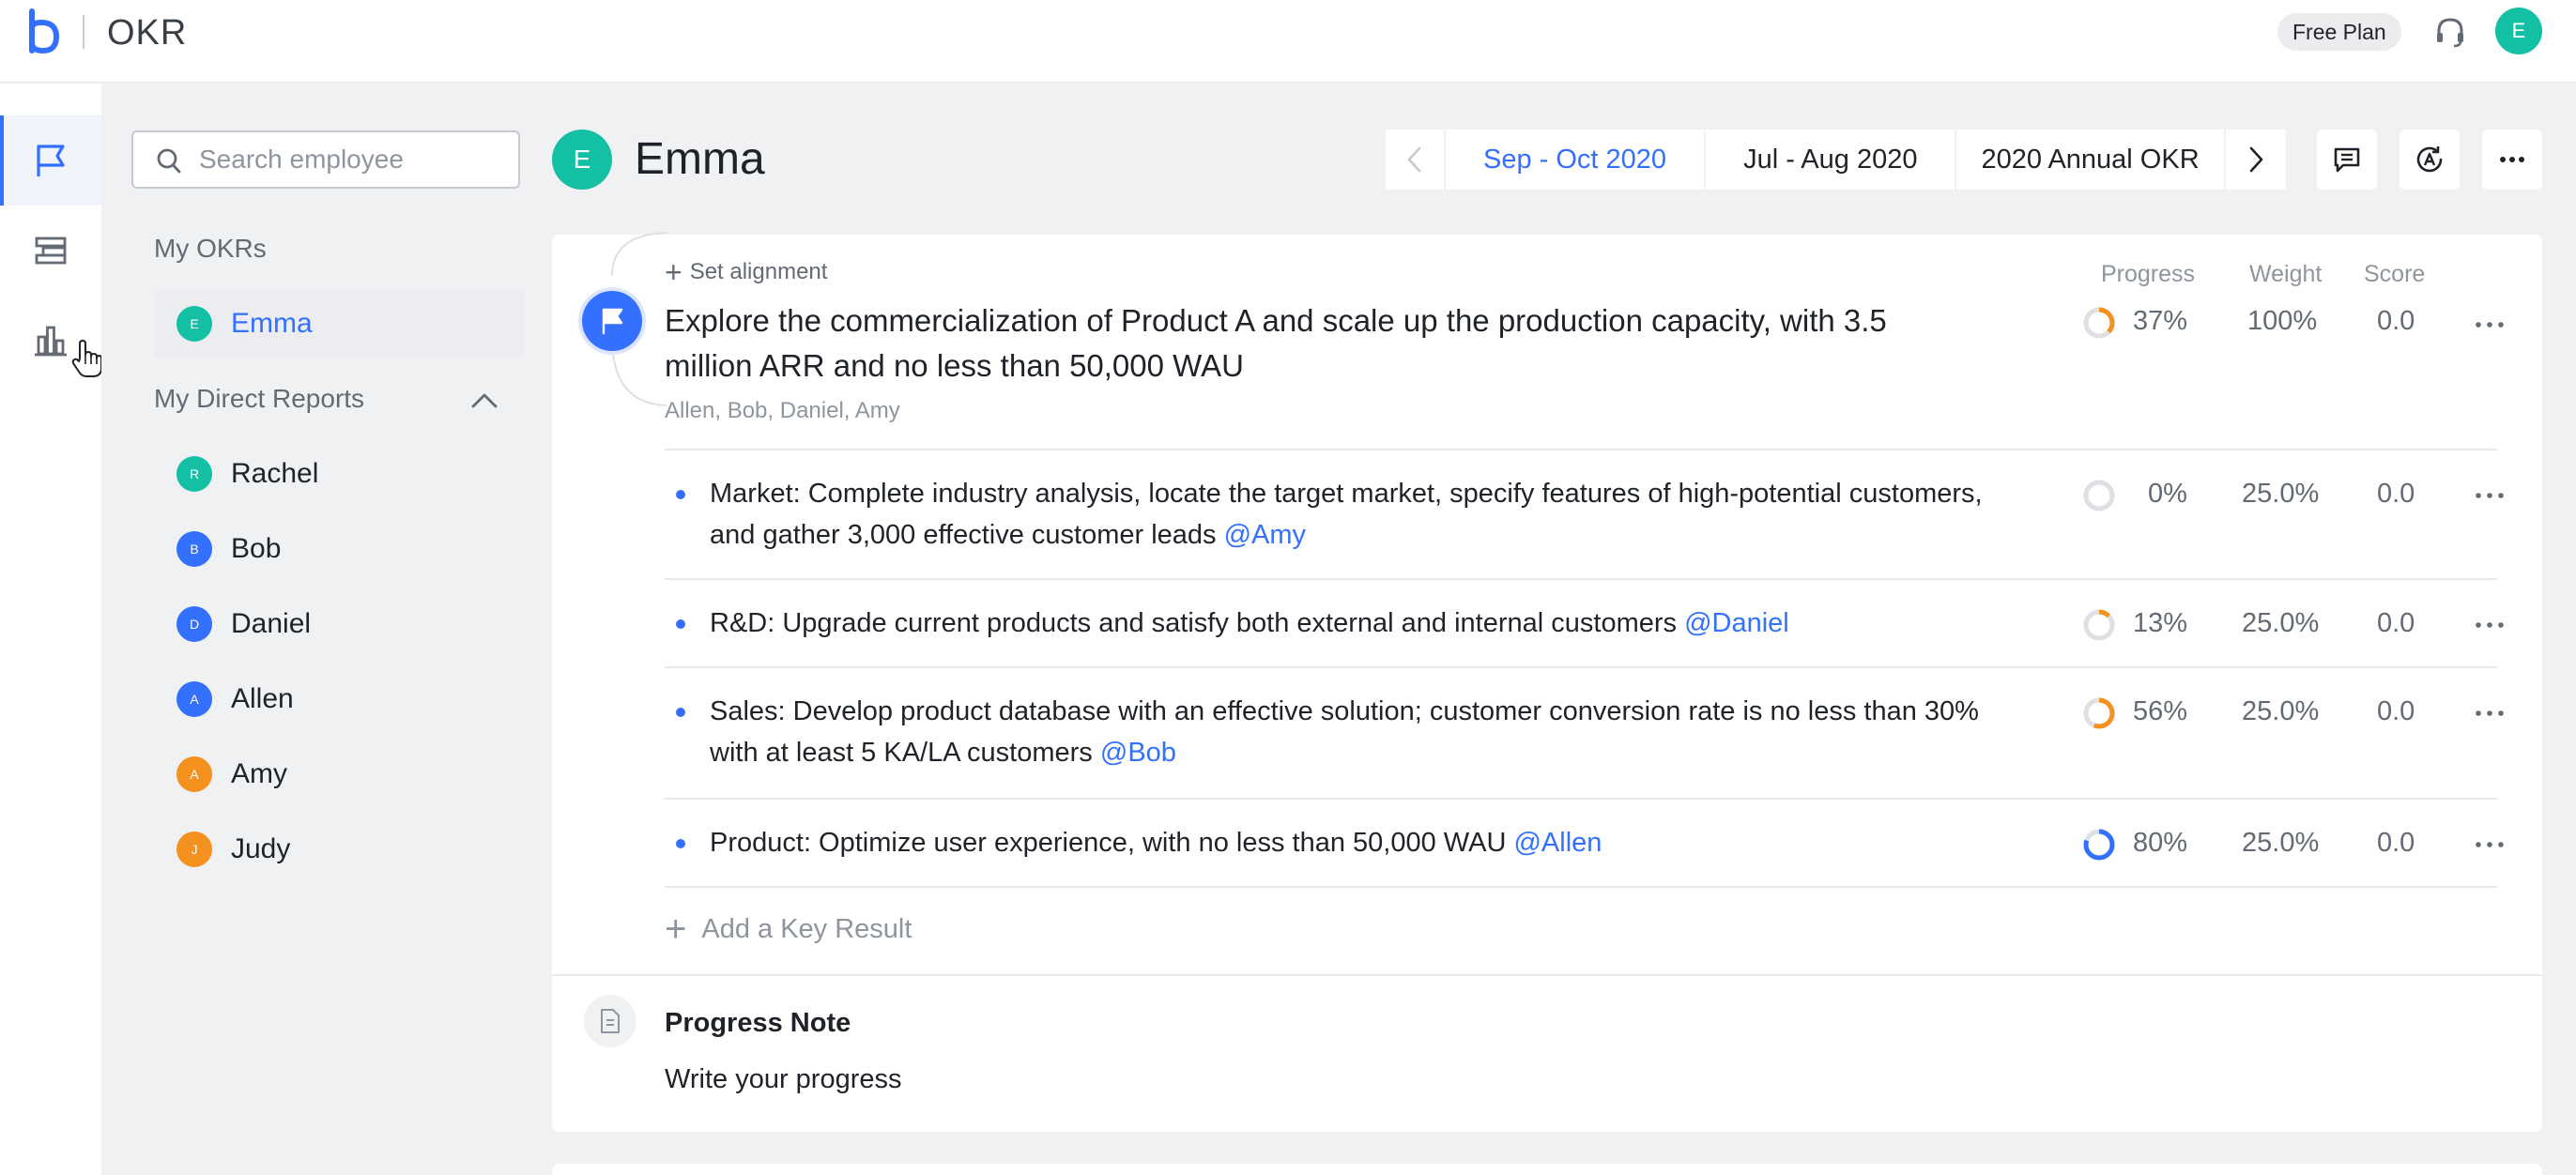 Image resolution: width=2576 pixels, height=1175 pixels. Describe the element at coordinates (676, 929) in the screenshot. I see `plus-icon: +` at that location.